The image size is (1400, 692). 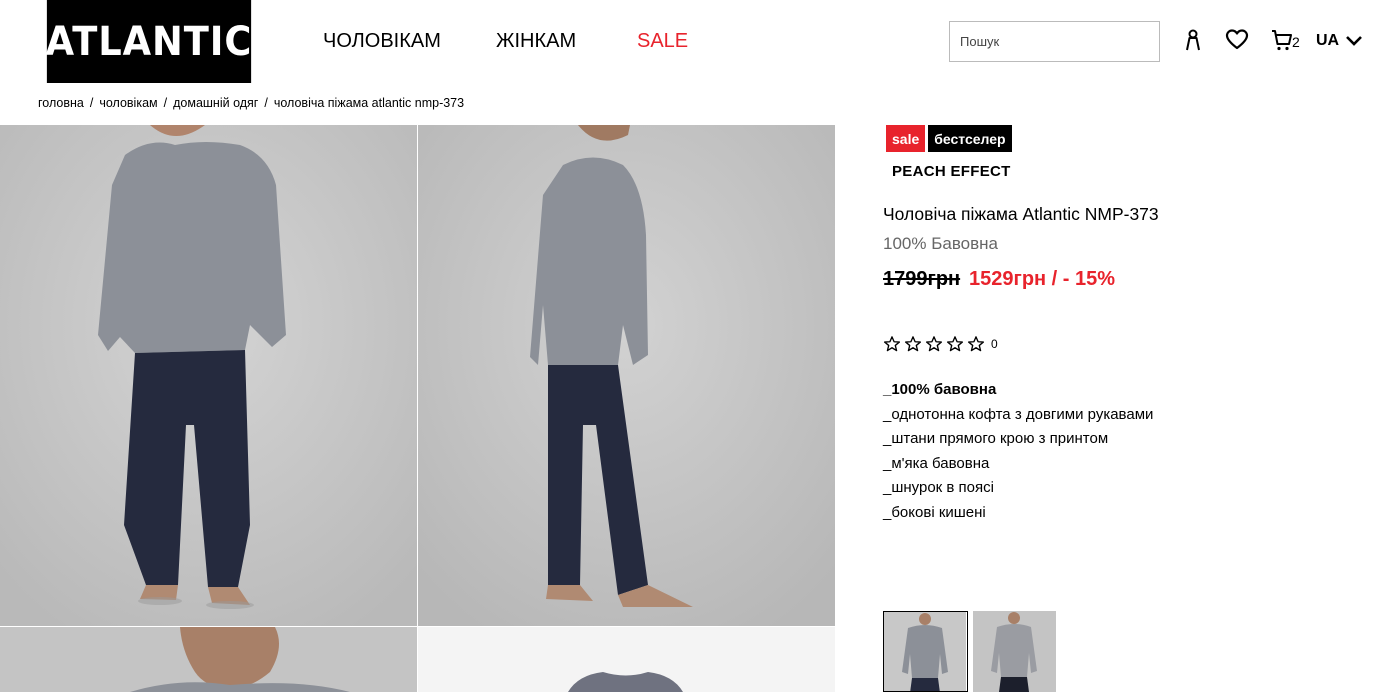 What do you see at coordinates (940, 243) in the screenshot?
I see `product-material: 100% Бавовна` at bounding box center [940, 243].